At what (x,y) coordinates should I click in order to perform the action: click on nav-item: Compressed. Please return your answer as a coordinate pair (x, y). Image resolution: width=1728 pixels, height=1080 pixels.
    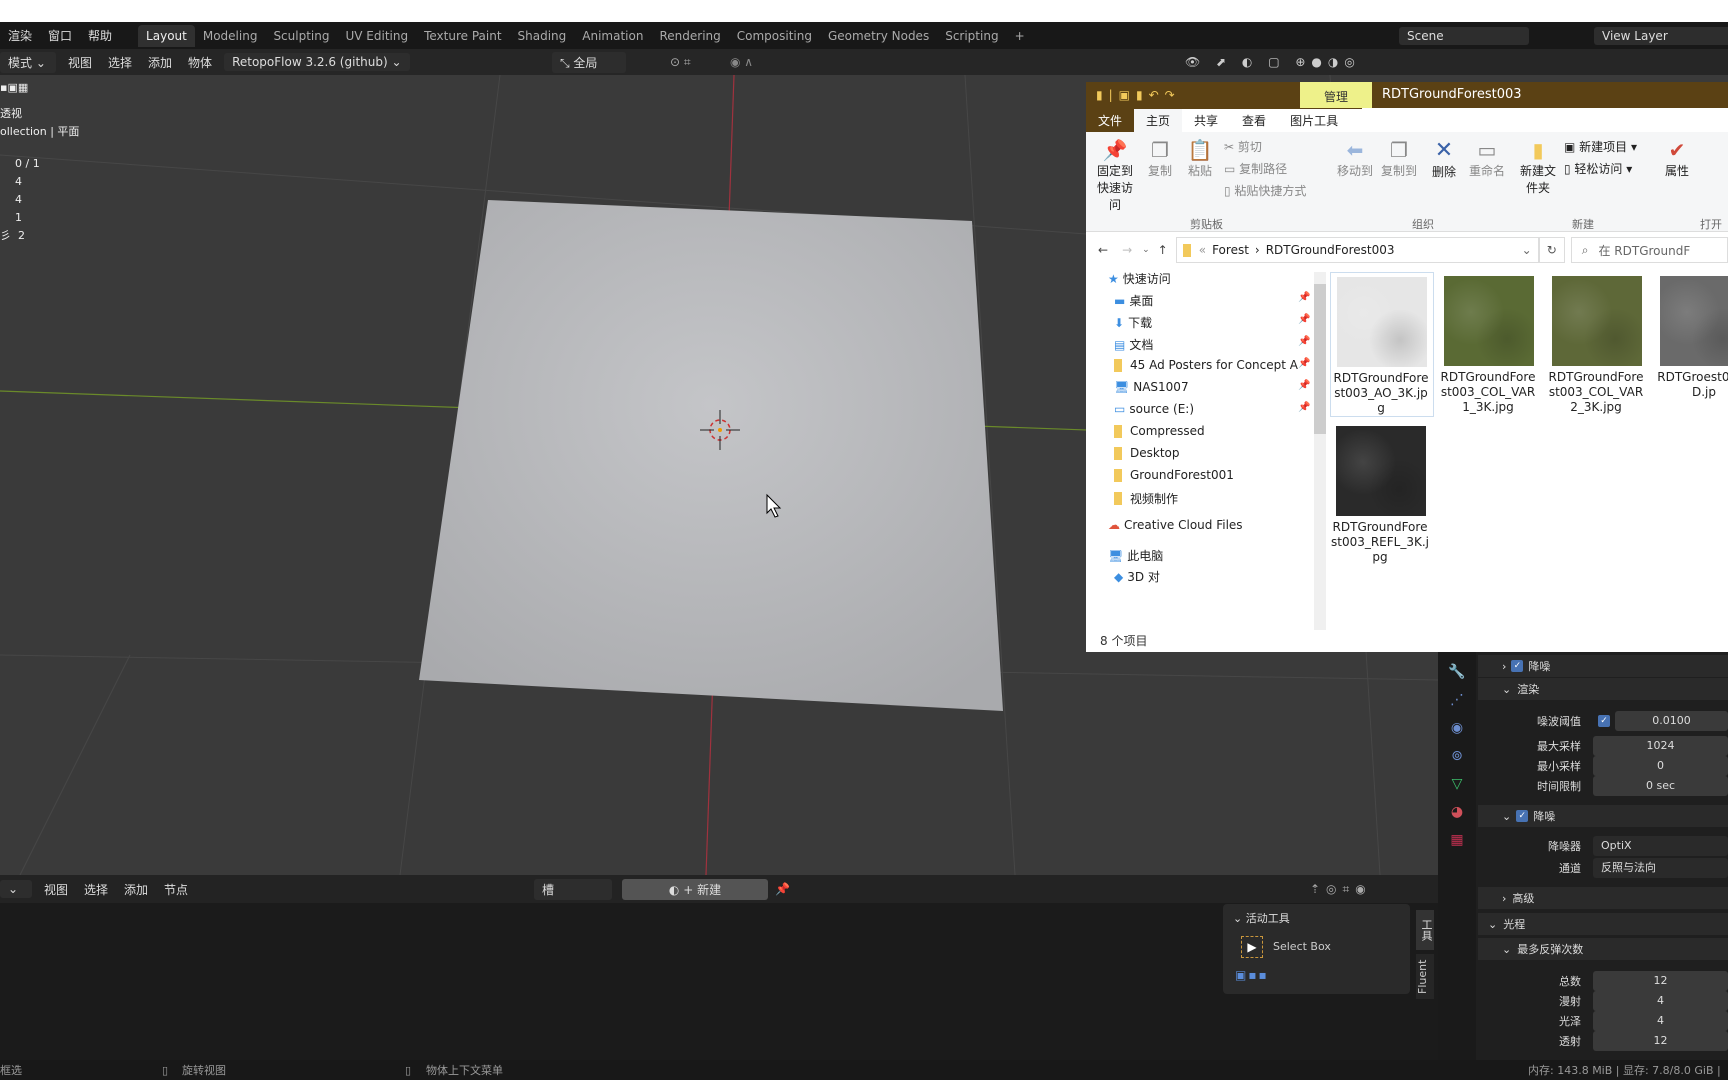
    Looking at the image, I should click on (1159, 431).